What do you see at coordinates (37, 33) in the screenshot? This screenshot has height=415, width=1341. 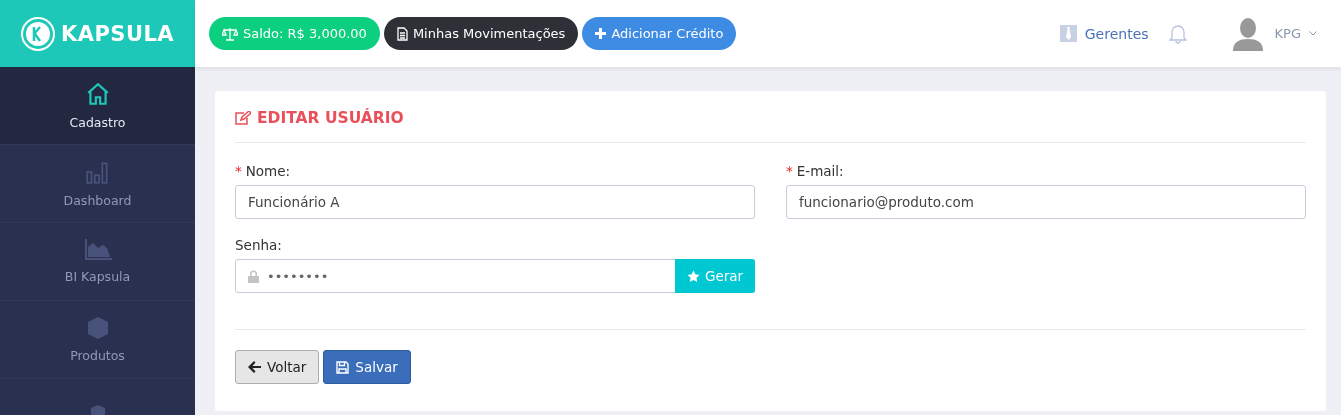 I see `logo-icon` at bounding box center [37, 33].